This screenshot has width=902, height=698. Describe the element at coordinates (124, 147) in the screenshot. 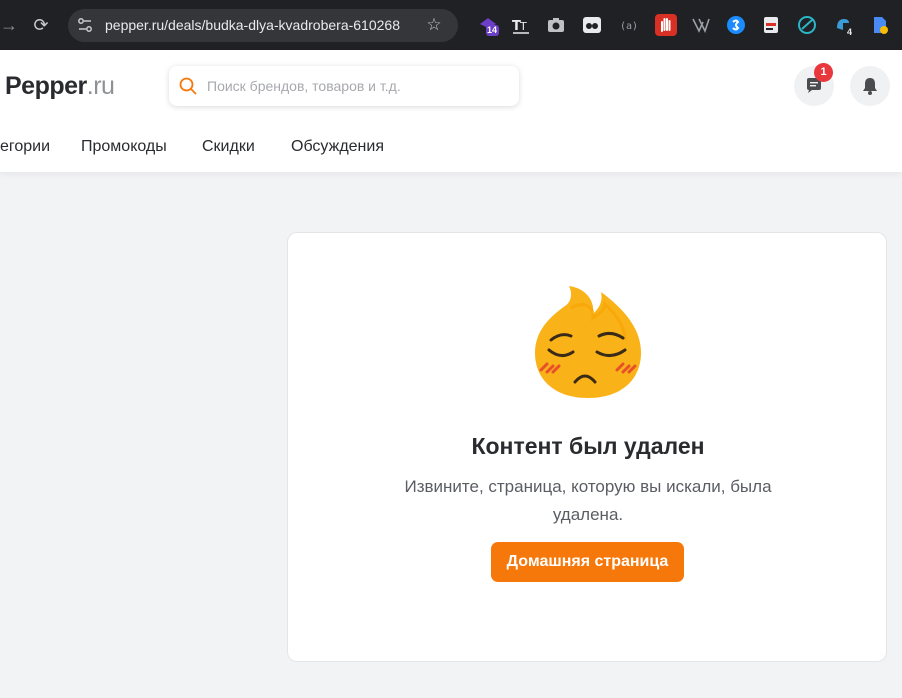

I see `nav-item-promocodes: Промокоды` at that location.